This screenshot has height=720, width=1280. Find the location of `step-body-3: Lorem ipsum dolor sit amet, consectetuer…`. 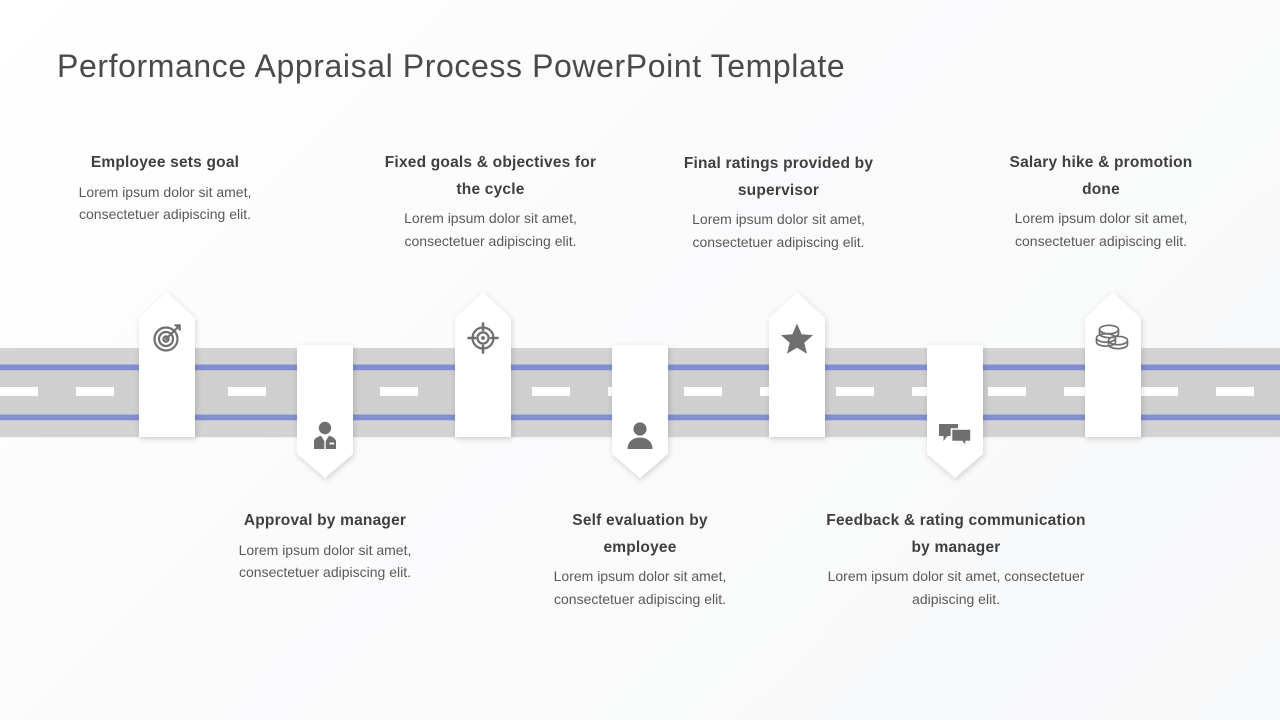

step-body-3: Lorem ipsum dolor sit amet, consectetuer… is located at coordinates (490, 229).